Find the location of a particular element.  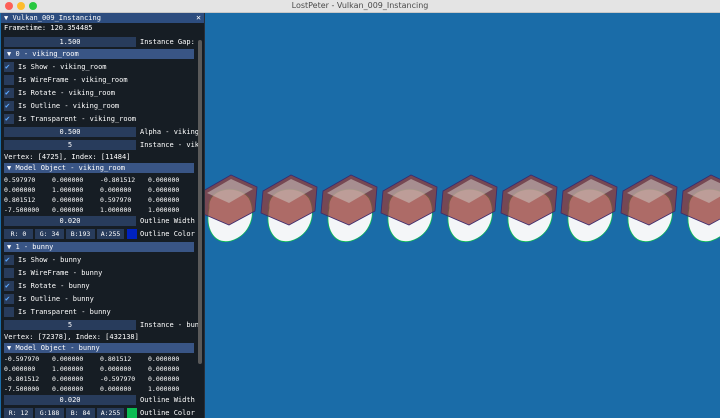

outline-color-swatch-viking-room is located at coordinates (132, 234).